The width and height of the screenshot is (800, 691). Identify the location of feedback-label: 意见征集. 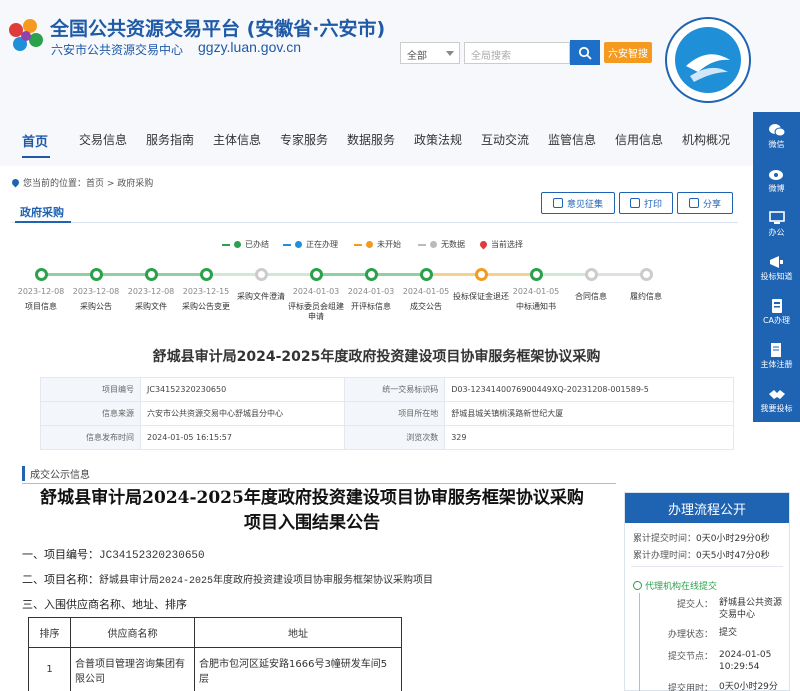
(584, 204).